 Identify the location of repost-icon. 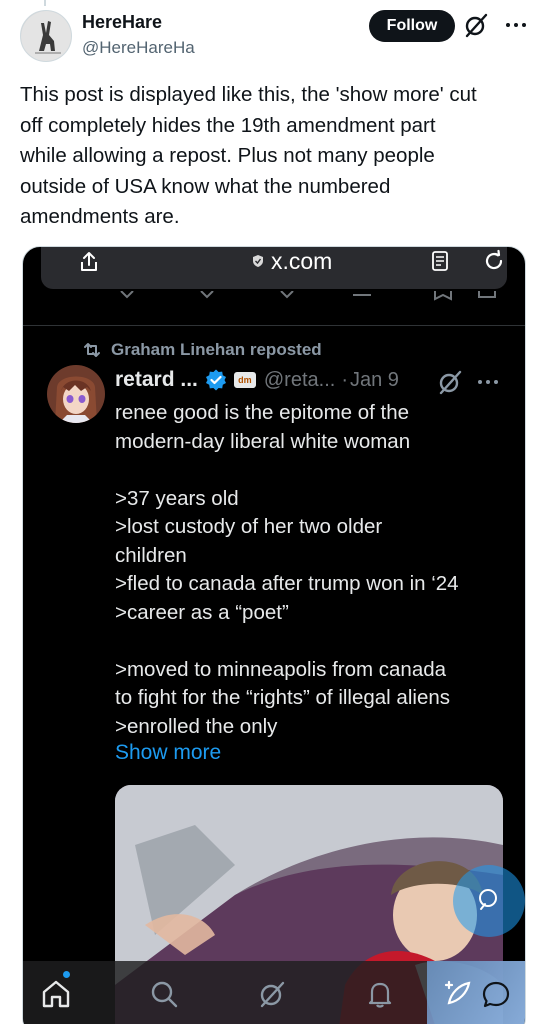
(92, 350).